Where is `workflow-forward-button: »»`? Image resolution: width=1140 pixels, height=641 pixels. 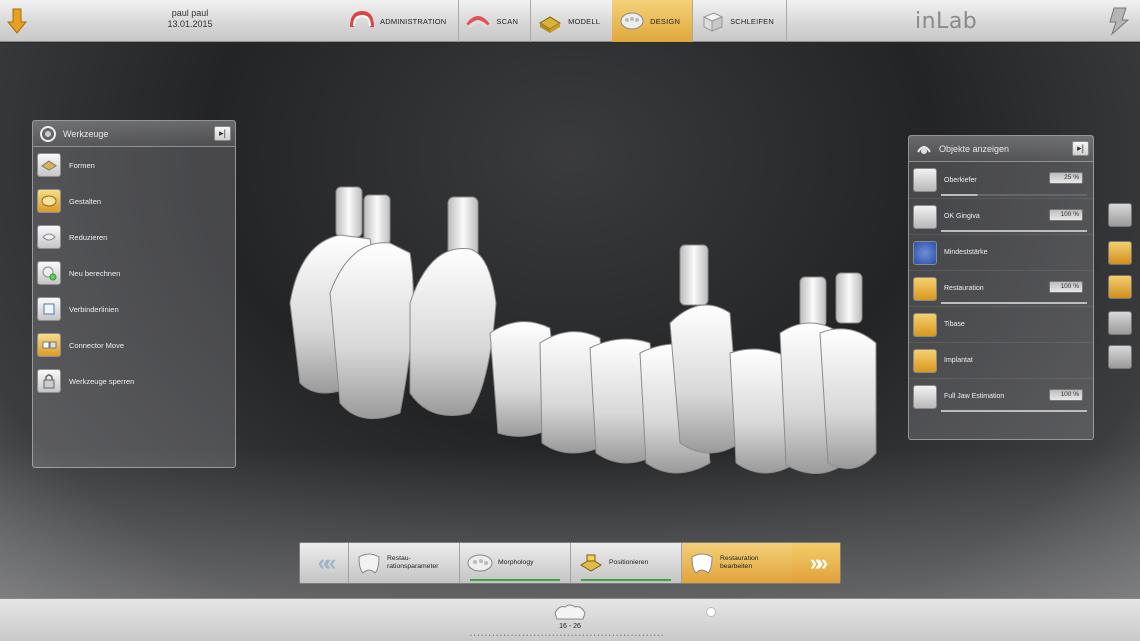
workflow-forward-button: »» is located at coordinates (816, 563).